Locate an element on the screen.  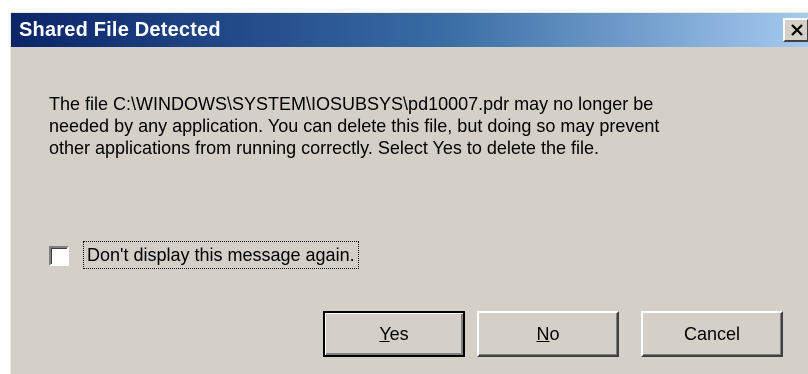
close-icon is located at coordinates (797, 30).